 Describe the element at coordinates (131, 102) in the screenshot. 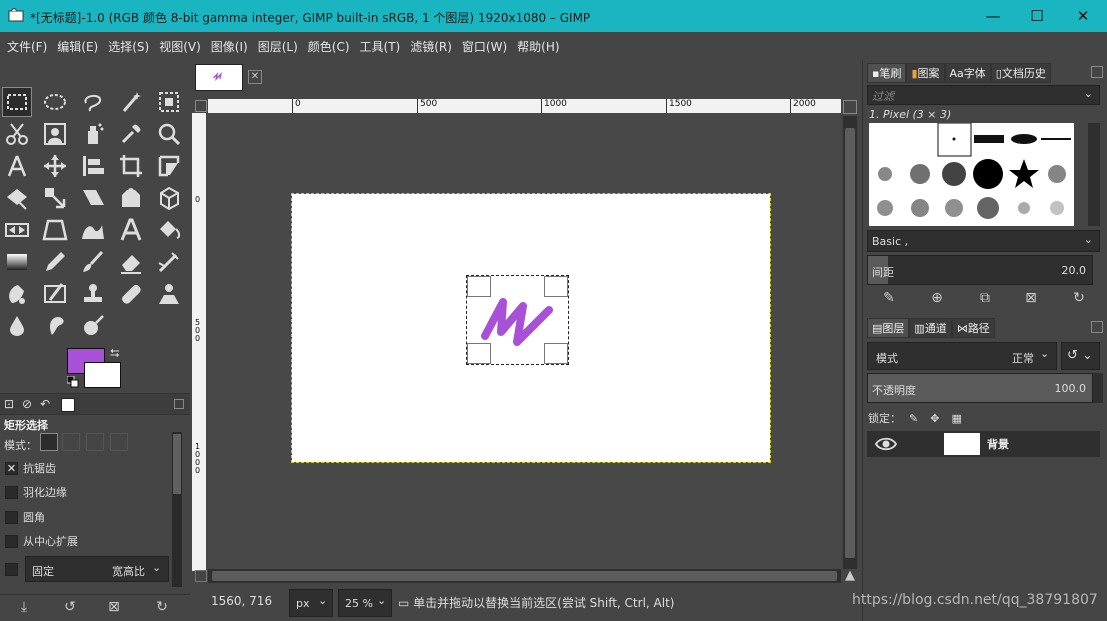

I see `fuzzy-select-tool` at that location.